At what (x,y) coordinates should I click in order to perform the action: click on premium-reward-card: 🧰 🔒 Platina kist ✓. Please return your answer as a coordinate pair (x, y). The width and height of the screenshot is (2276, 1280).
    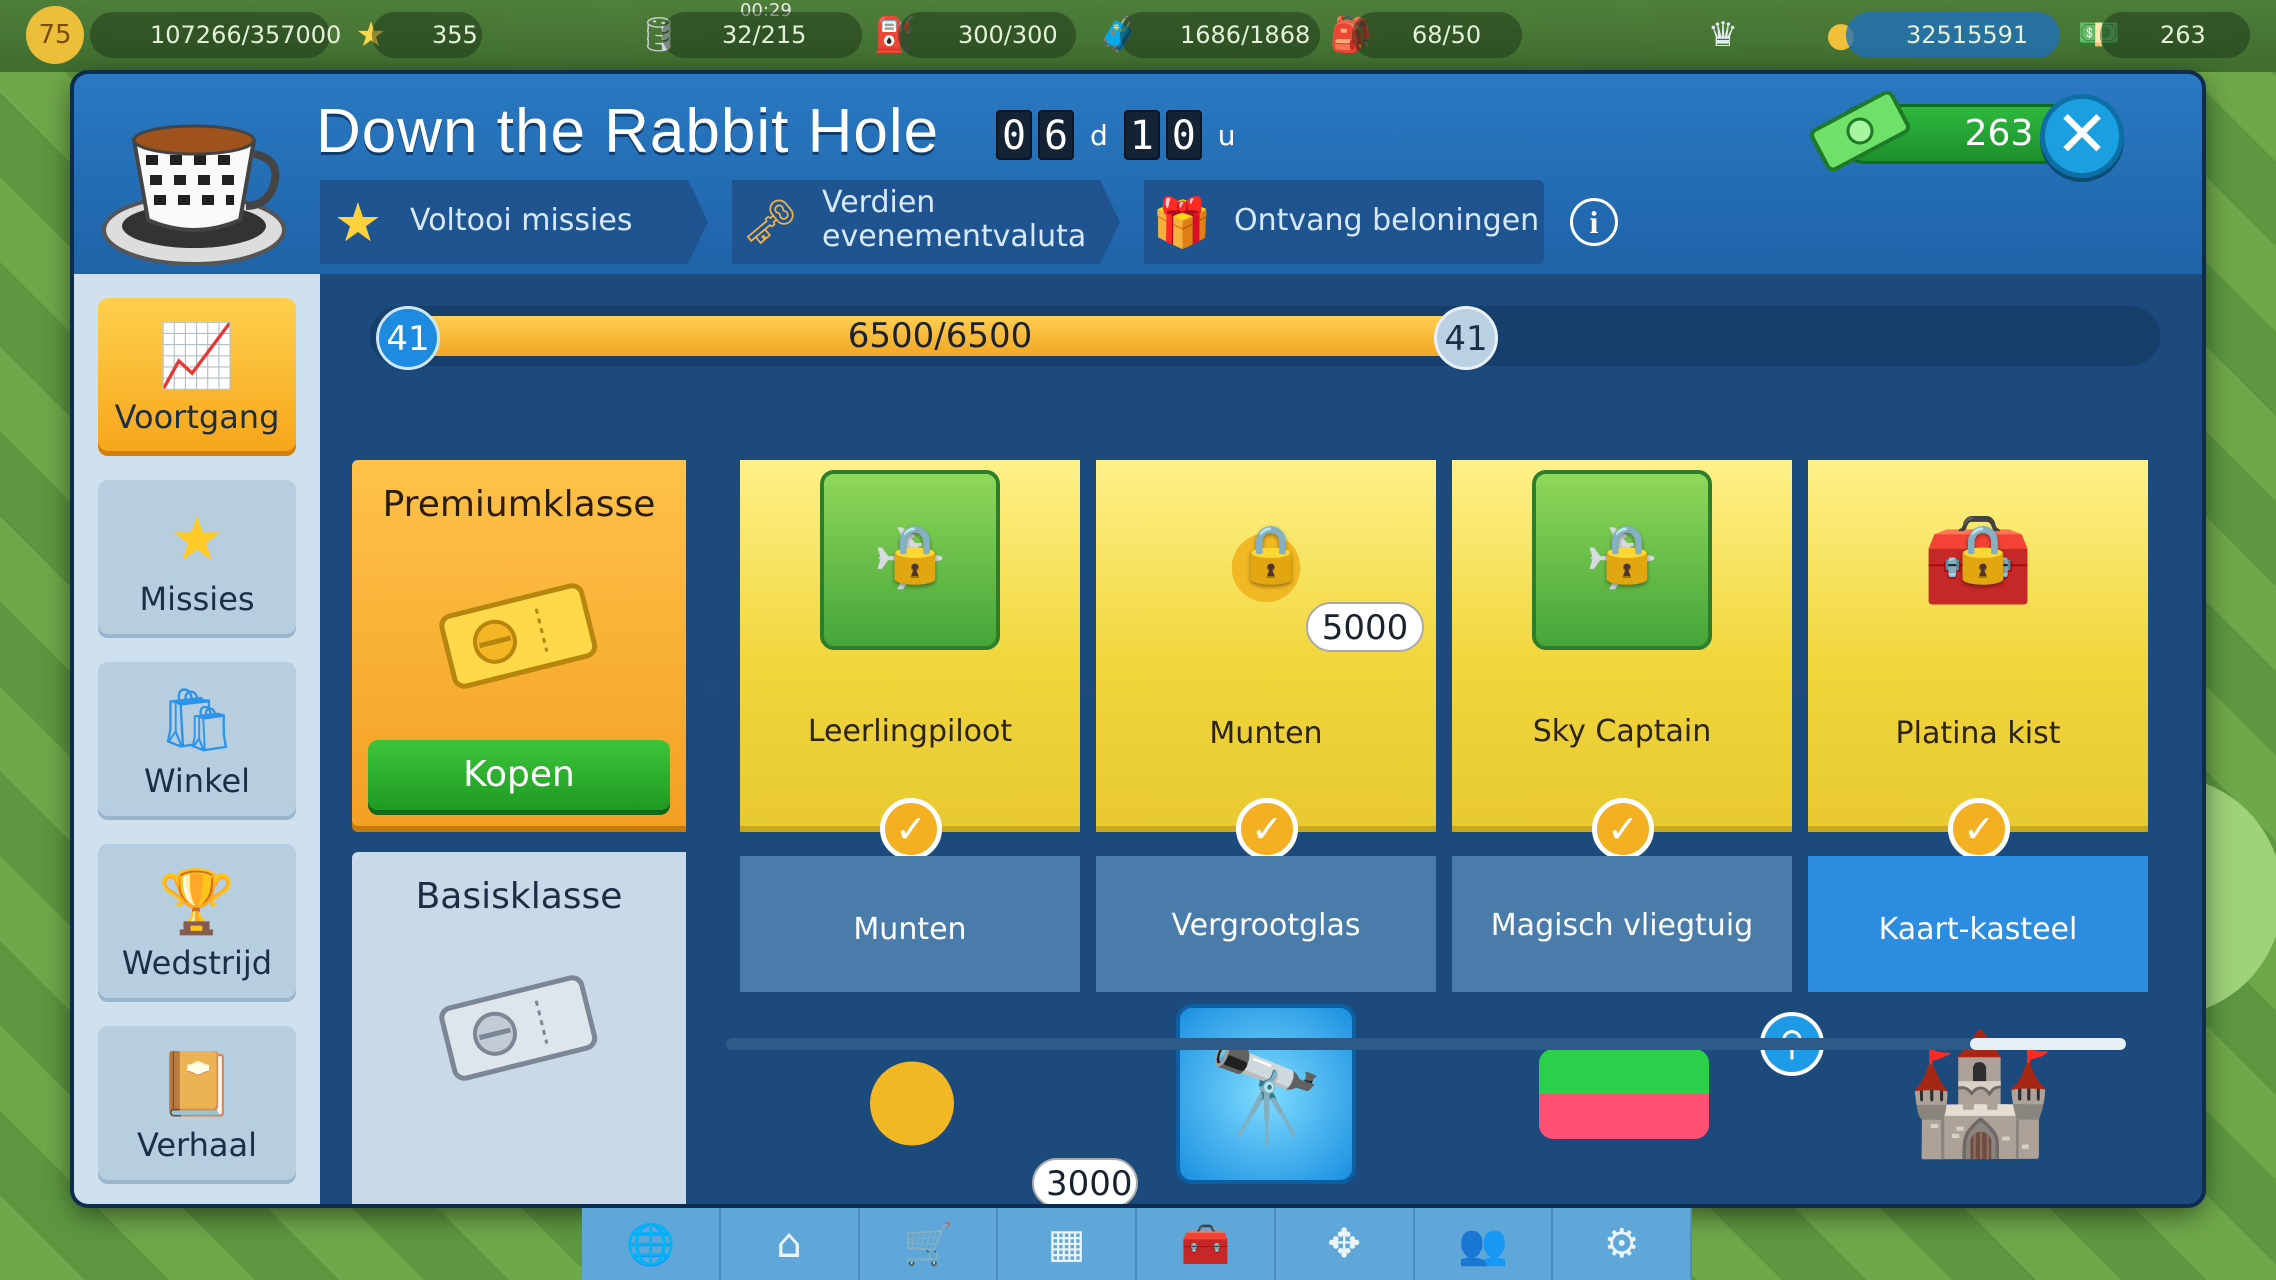
    Looking at the image, I should click on (1978, 660).